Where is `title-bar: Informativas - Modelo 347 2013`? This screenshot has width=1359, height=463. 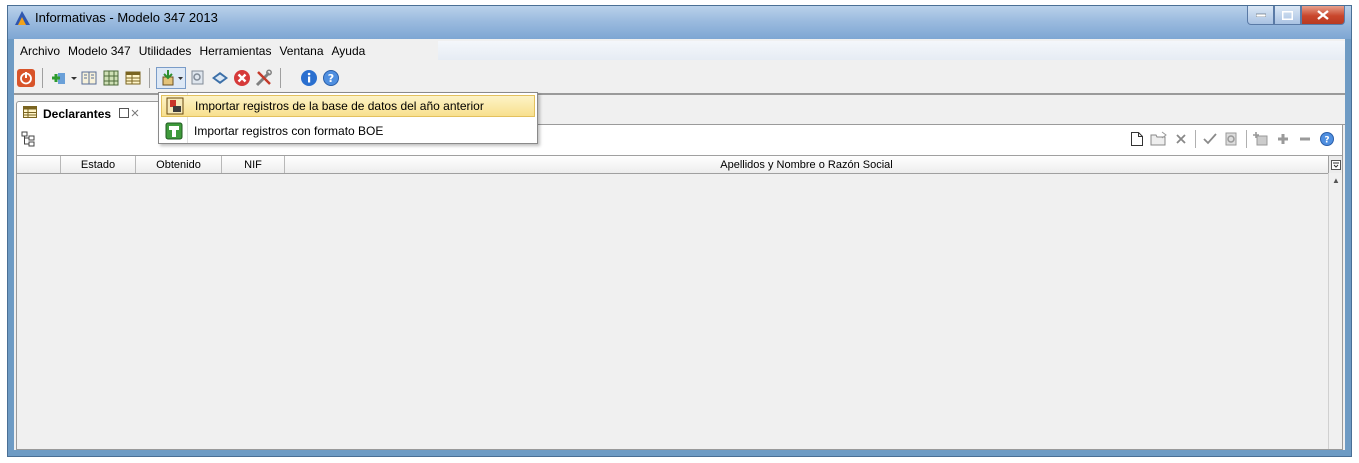 title-bar: Informativas - Modelo 347 2013 is located at coordinates (679, 22).